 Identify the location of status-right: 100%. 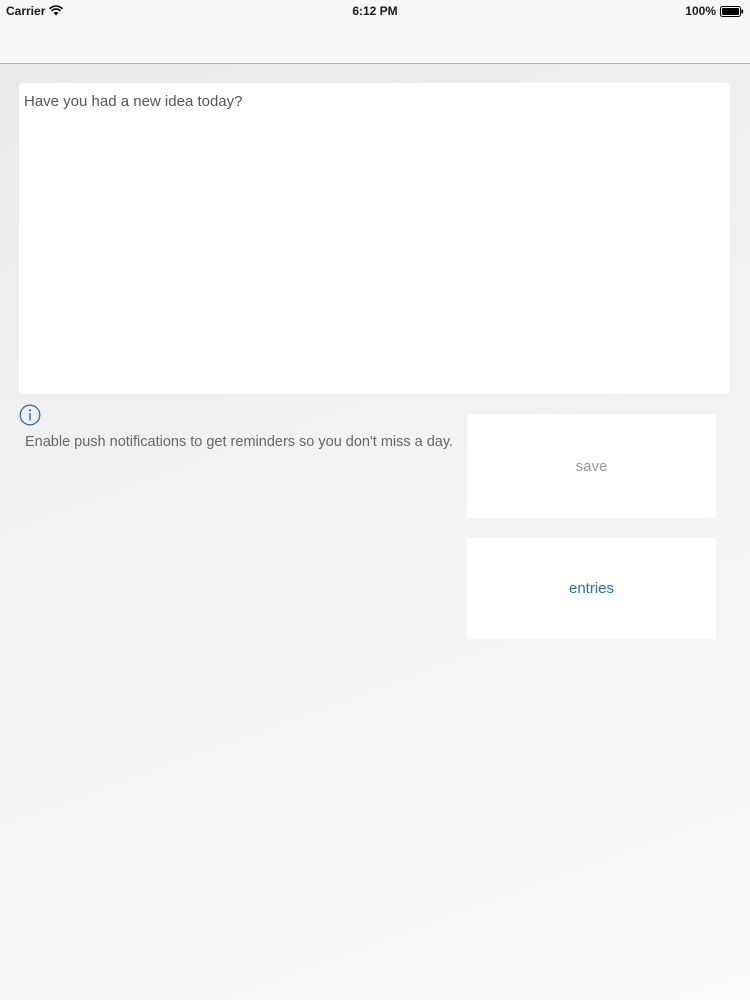
(714, 11).